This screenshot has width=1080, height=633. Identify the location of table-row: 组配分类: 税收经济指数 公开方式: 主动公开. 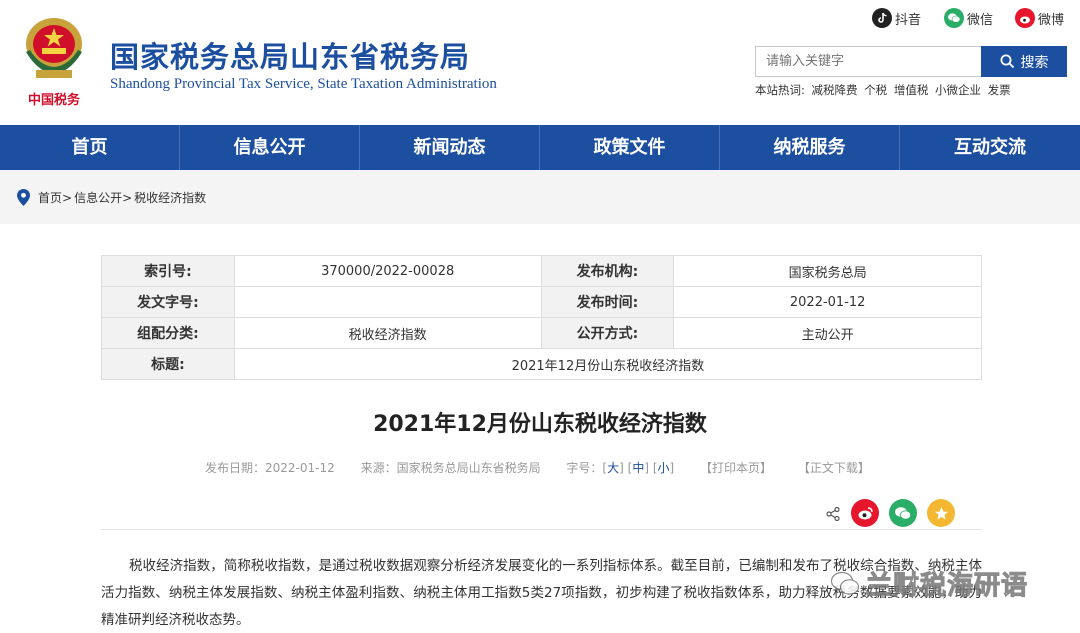
(541, 333).